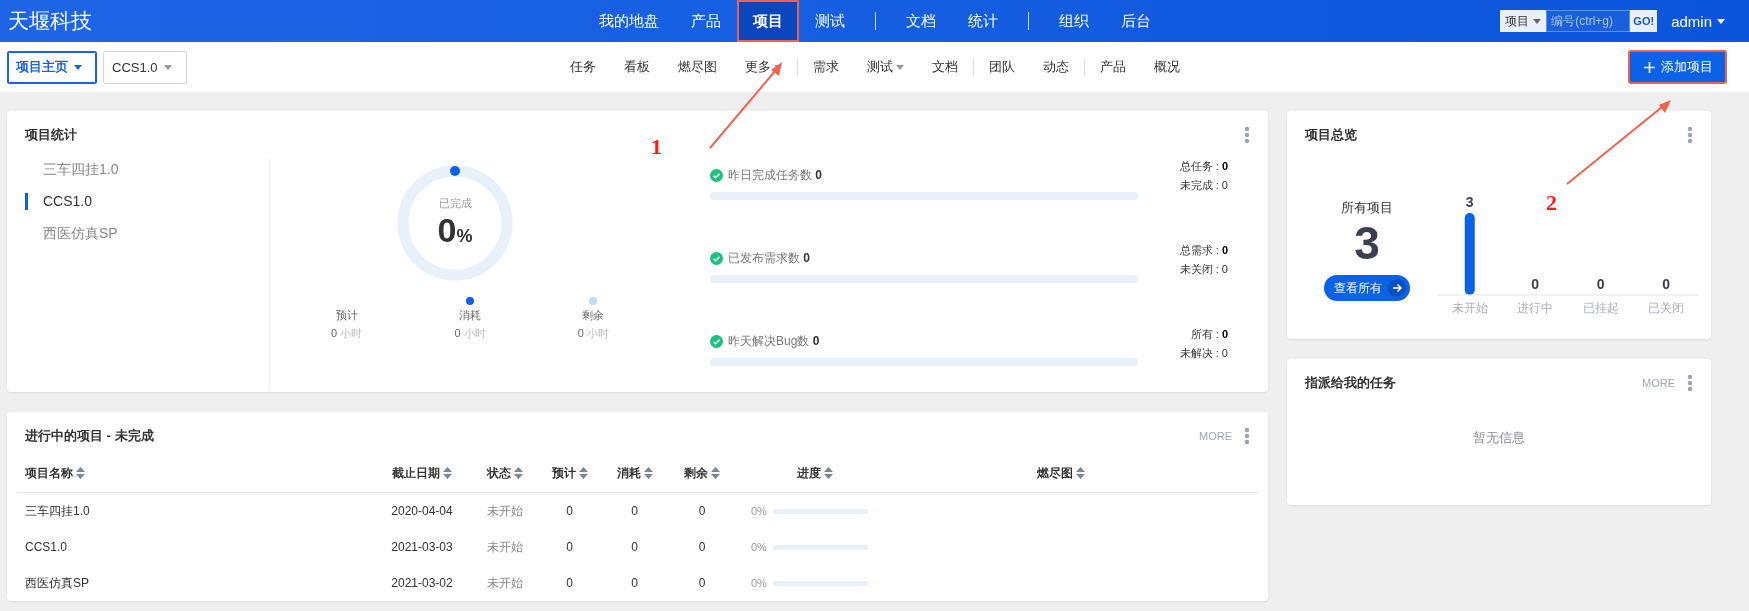  Describe the element at coordinates (1698, 21) in the screenshot. I see `user-menu: admin` at that location.